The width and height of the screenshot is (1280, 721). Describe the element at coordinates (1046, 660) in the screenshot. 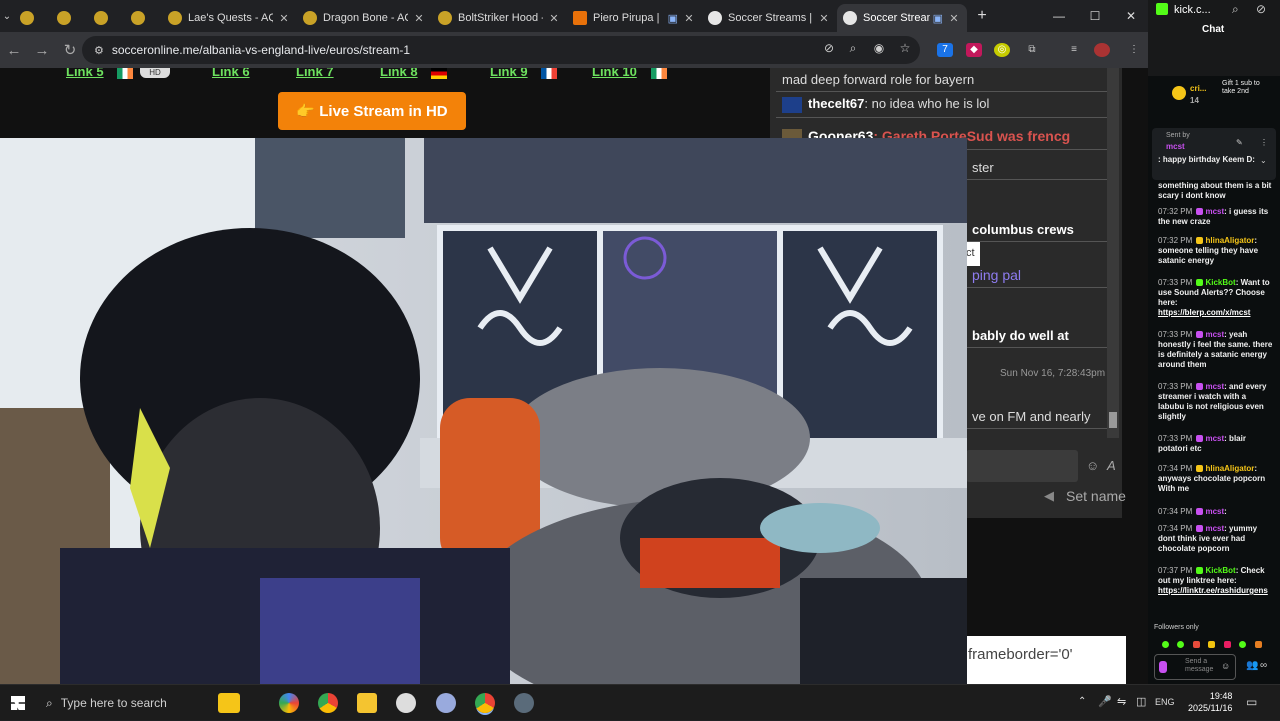

I see `embed-code-box: frameborder='0'` at that location.